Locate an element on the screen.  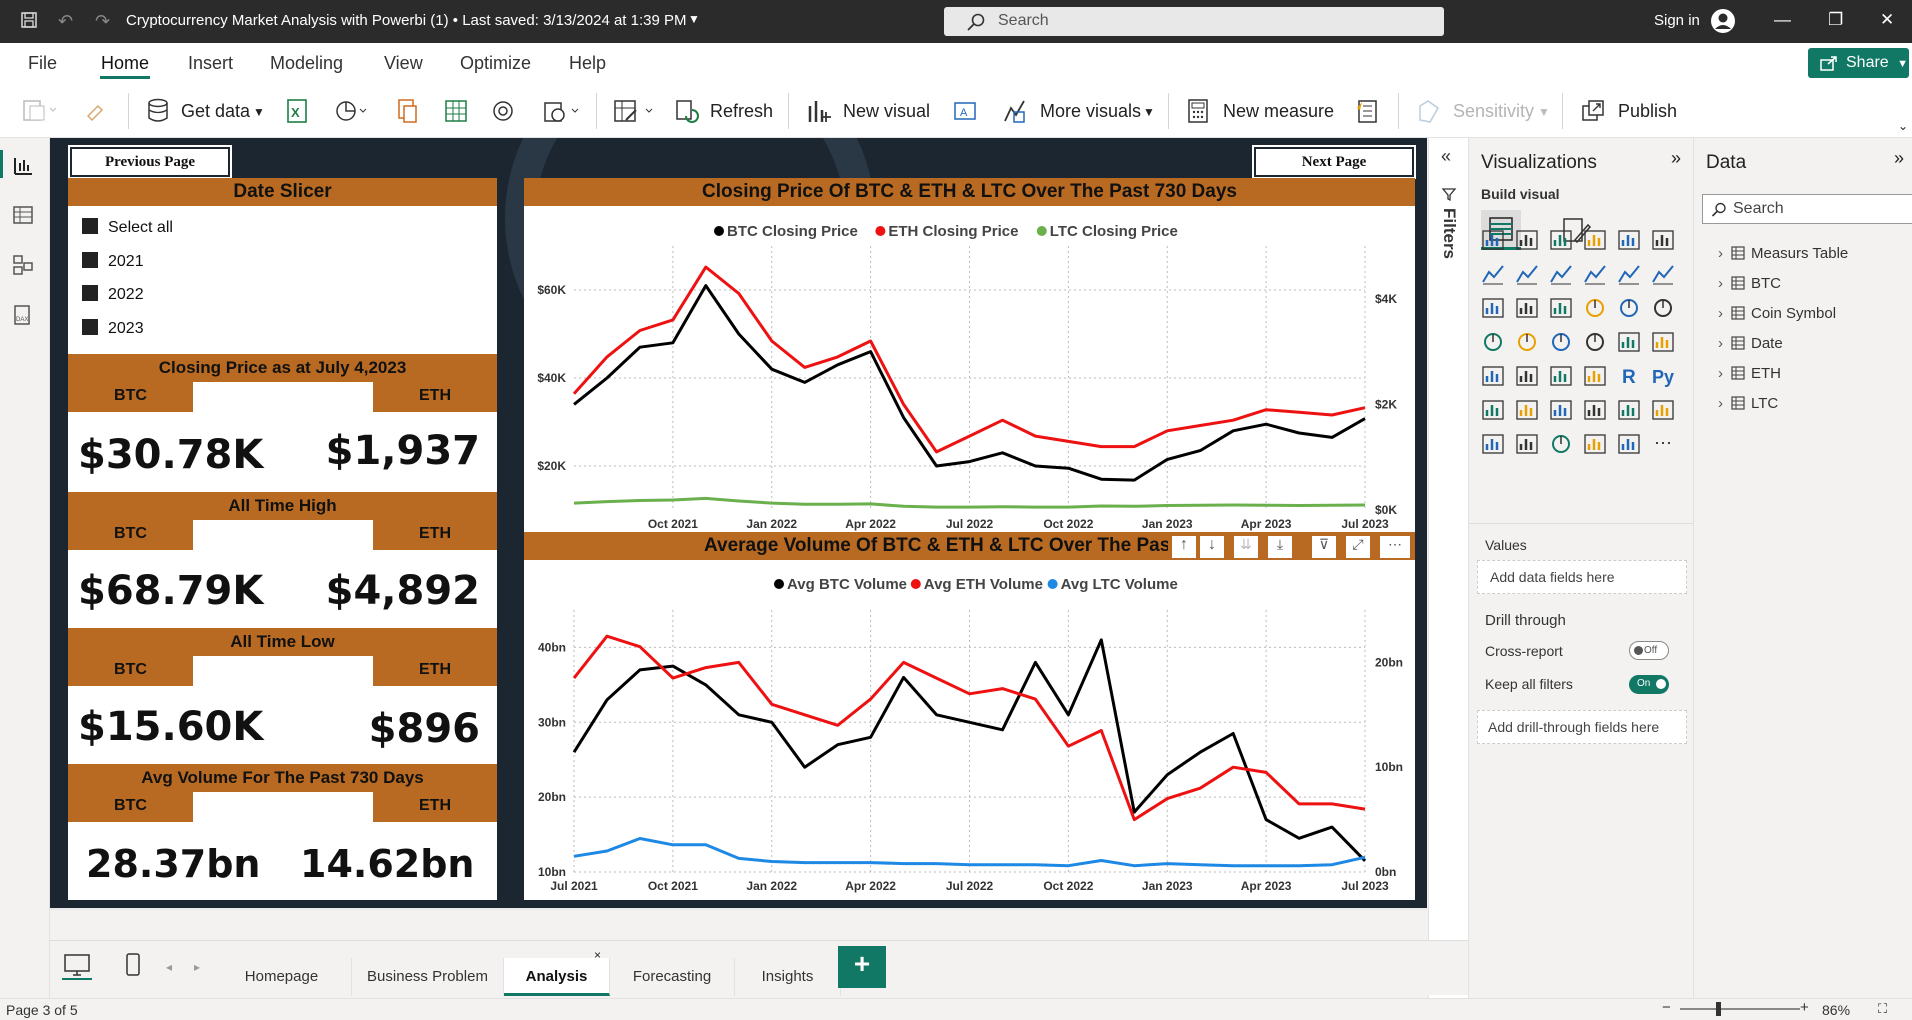
100-stacked-column-chart-icon is located at coordinates (1664, 240).